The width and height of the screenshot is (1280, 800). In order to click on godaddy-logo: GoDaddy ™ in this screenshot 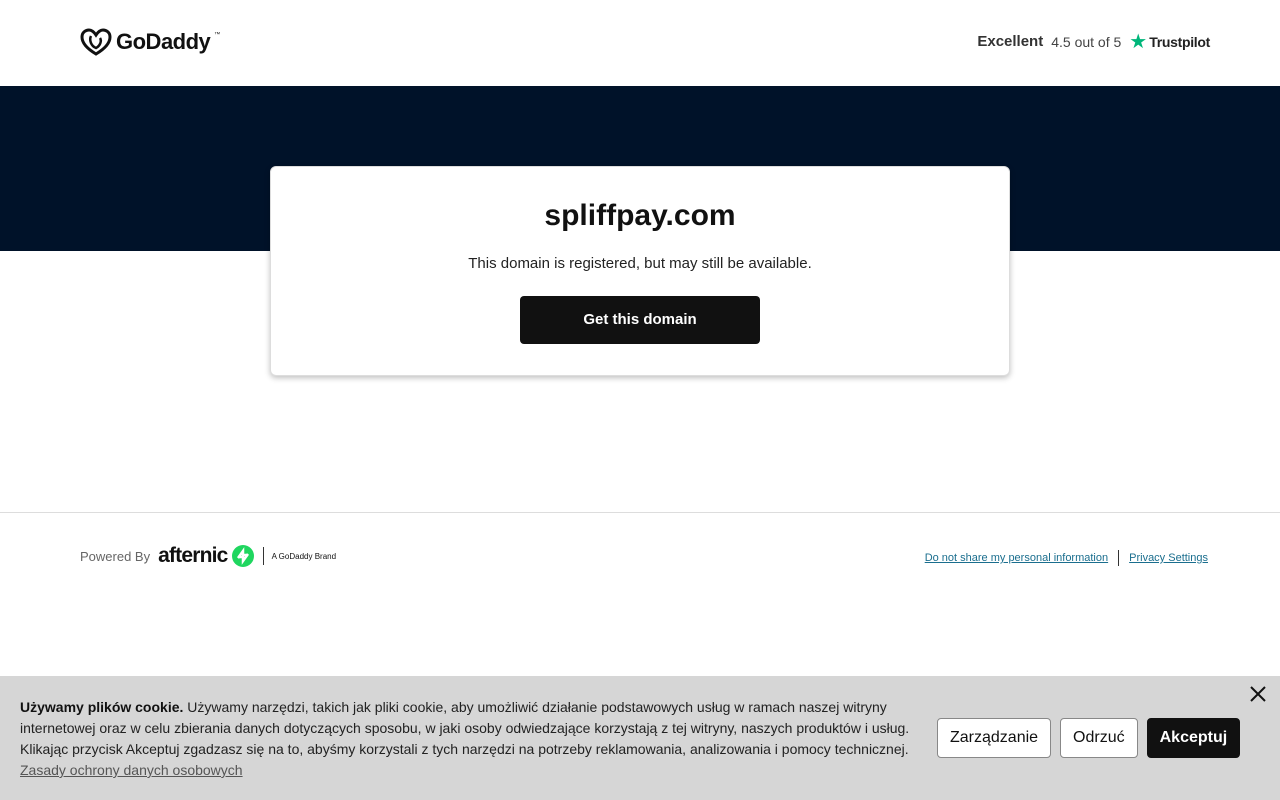, I will do `click(150, 42)`.